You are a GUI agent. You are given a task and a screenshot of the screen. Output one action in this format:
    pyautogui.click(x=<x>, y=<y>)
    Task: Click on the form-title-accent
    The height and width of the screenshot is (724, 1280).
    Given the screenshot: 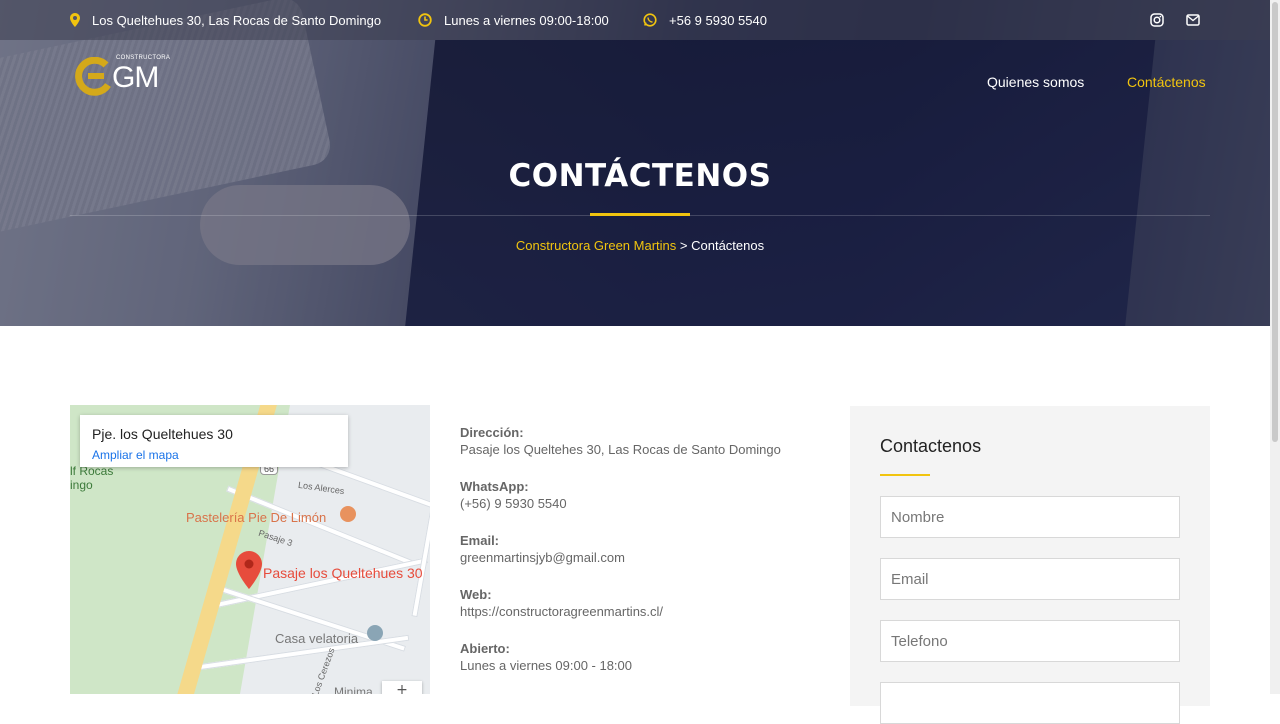 What is the action you would take?
    pyautogui.click(x=905, y=475)
    